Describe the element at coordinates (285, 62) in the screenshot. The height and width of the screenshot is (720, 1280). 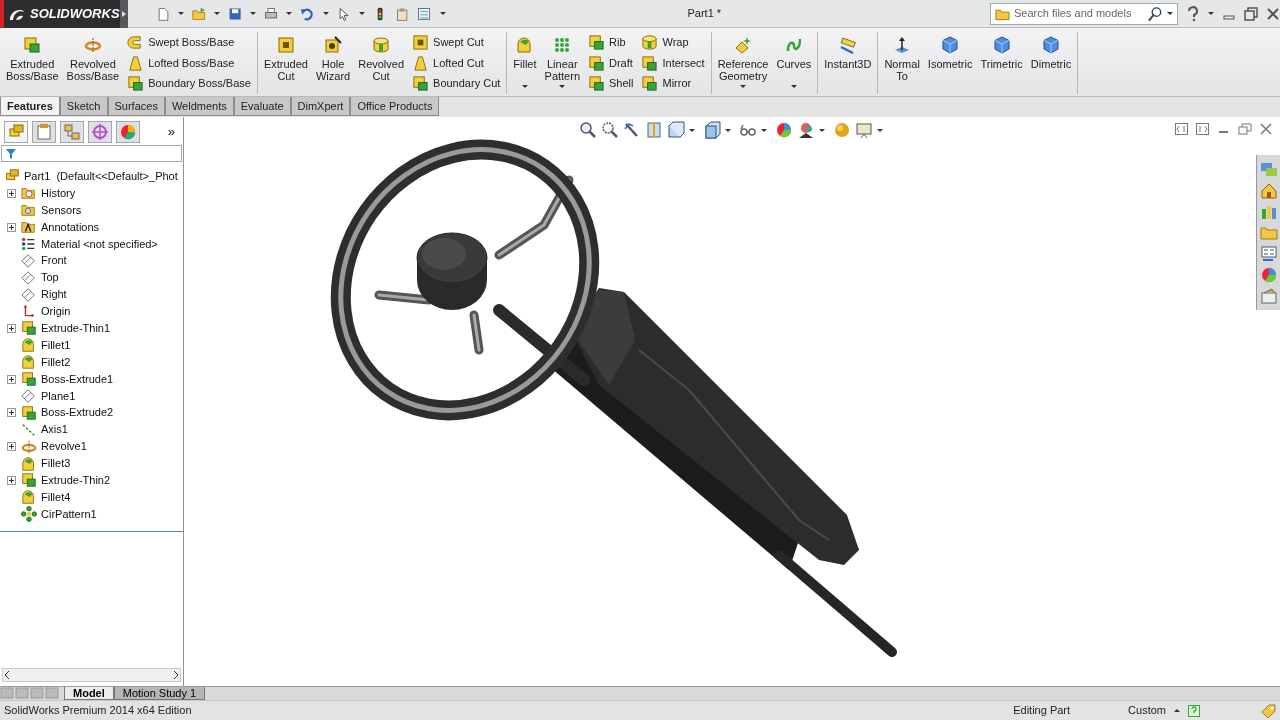
I see `ribbon-button: Extruded Cut` at that location.